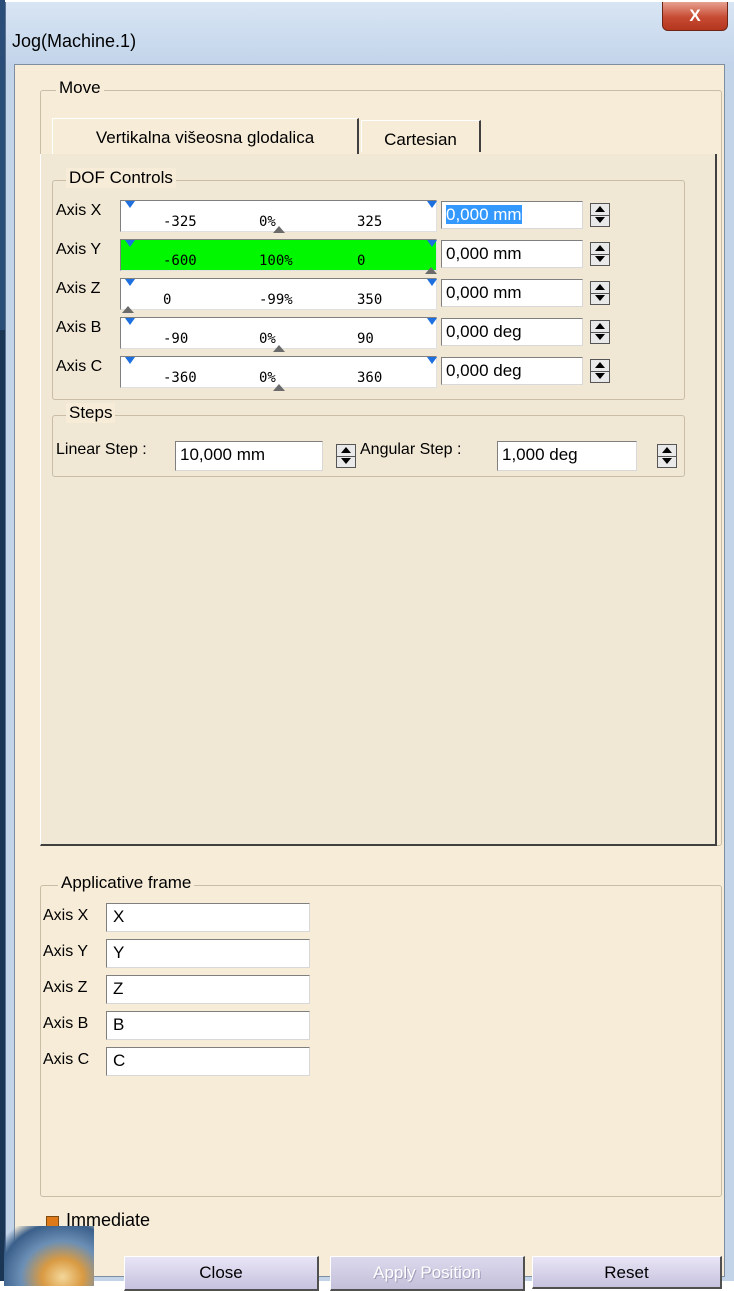 The image size is (734, 1291). What do you see at coordinates (370, 34) in the screenshot?
I see `title-bar: Jog(Machine.1) X` at bounding box center [370, 34].